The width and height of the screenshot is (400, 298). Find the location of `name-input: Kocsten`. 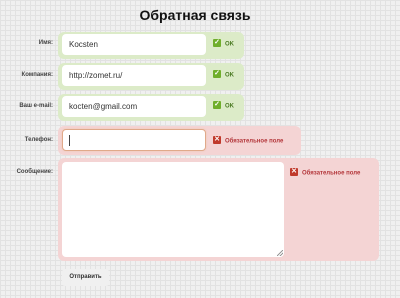

name-input: Kocsten is located at coordinates (134, 44).